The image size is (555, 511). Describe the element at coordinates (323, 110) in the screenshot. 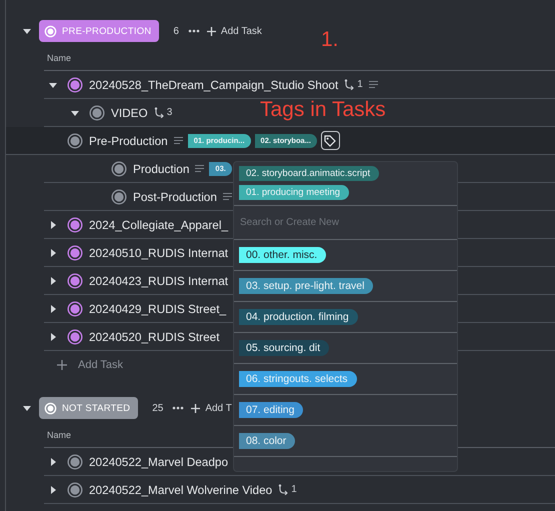

I see `annotation-text: Tags in Tasks` at that location.